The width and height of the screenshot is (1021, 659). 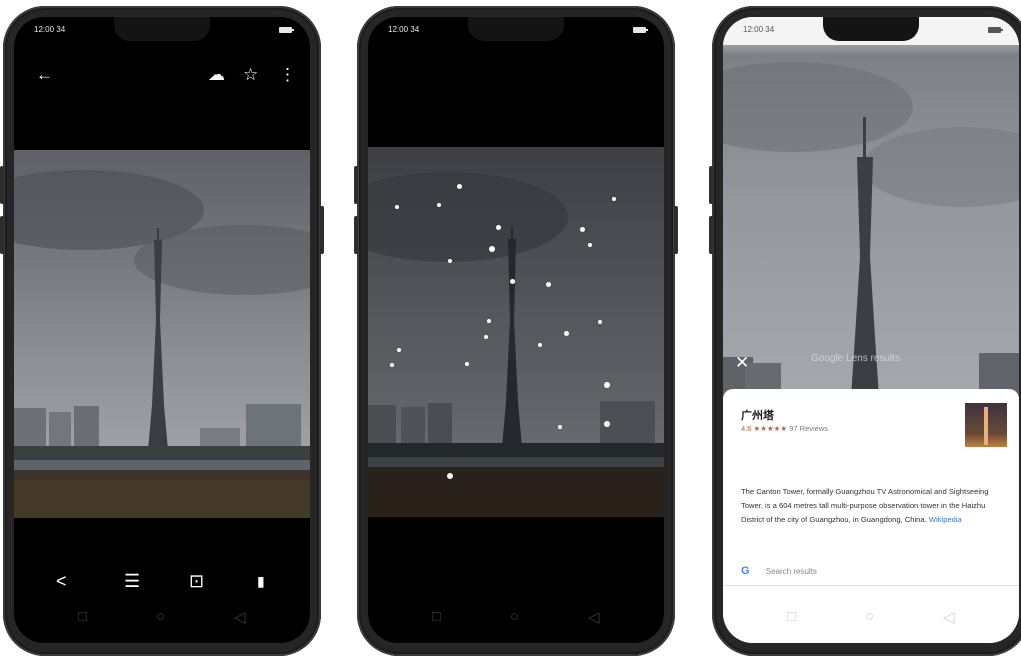 What do you see at coordinates (764, 428) in the screenshot?
I see `rating-stars: 4.6 ★★★★★` at bounding box center [764, 428].